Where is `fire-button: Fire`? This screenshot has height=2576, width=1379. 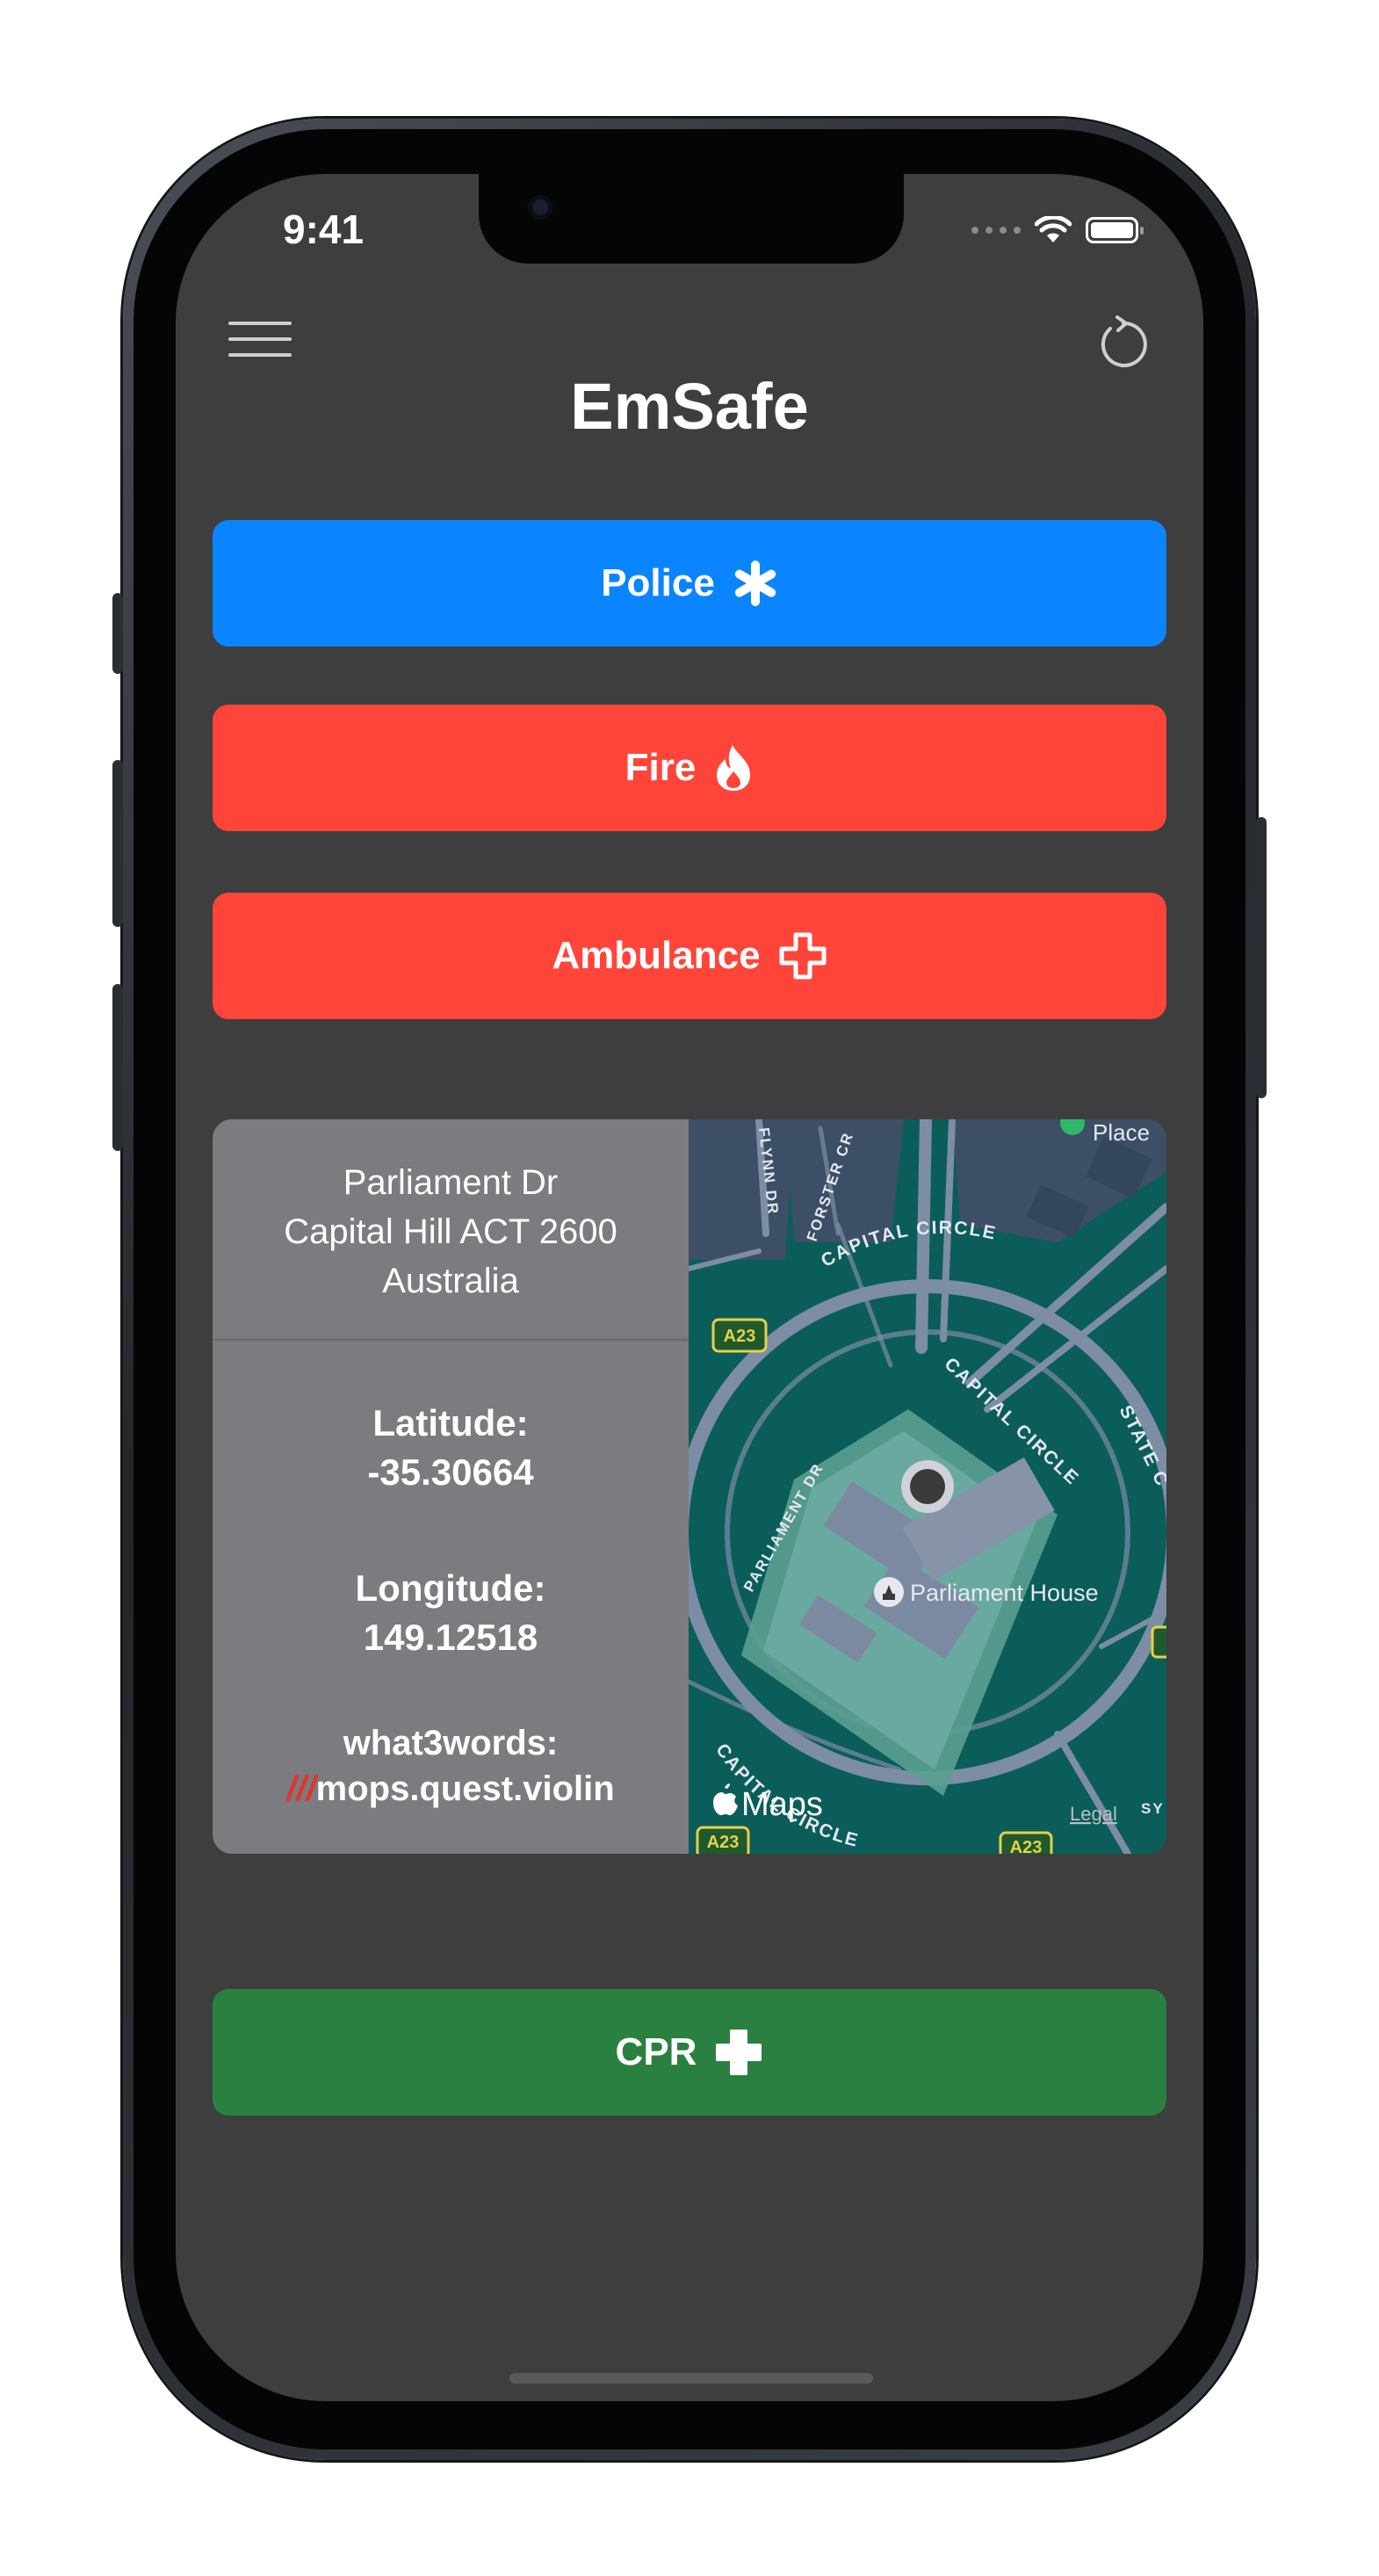 fire-button: Fire is located at coordinates (689, 768).